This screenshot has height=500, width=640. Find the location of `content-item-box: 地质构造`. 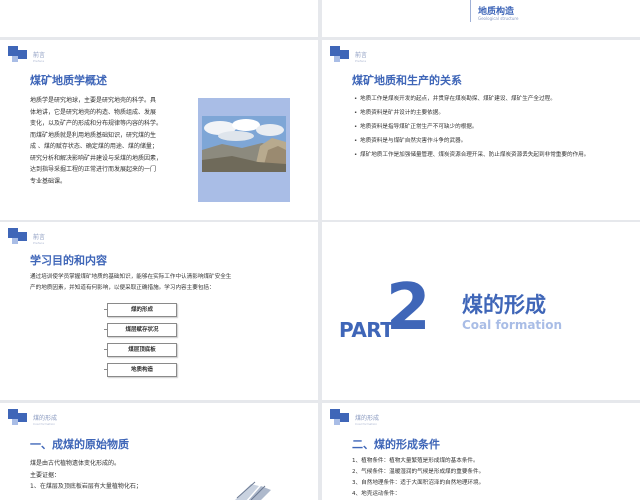

content-item-box: 地质构造 is located at coordinates (140, 370).